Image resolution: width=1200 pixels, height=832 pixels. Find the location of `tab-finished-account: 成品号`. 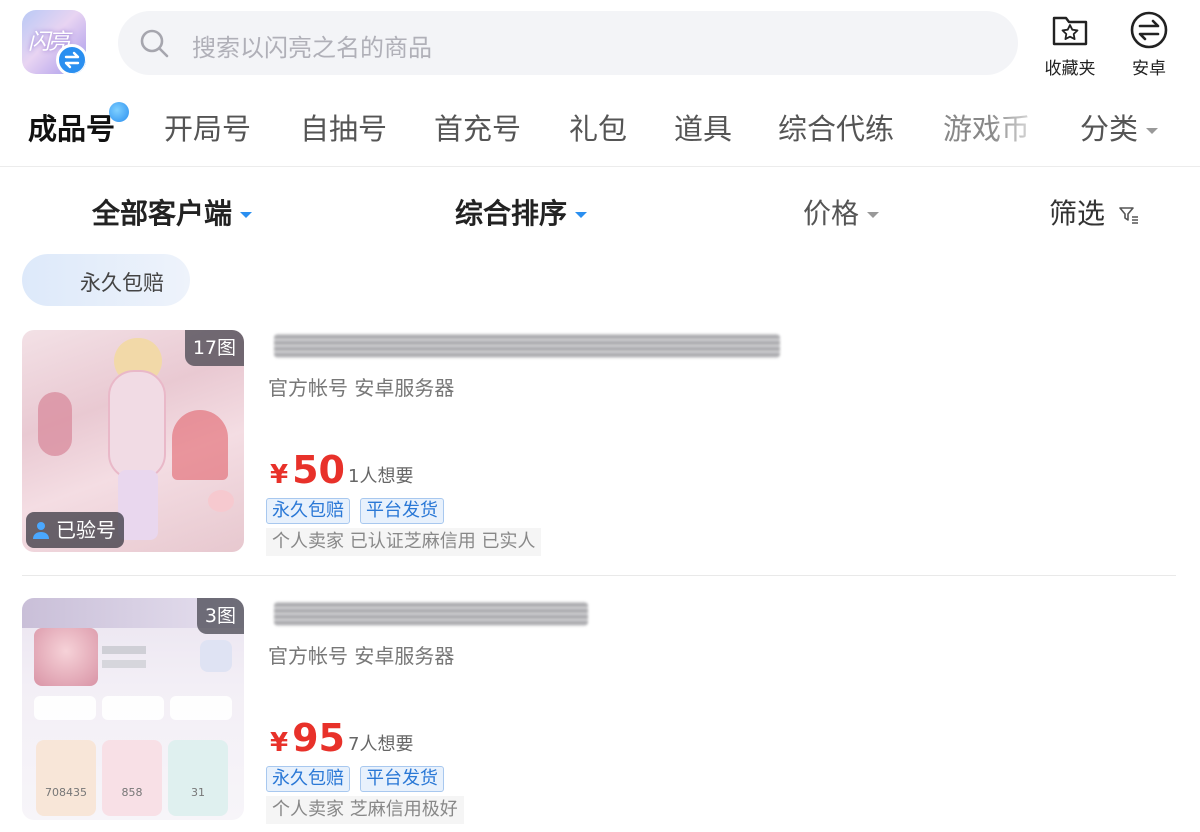

tab-finished-account: 成品号 is located at coordinates (79, 125).